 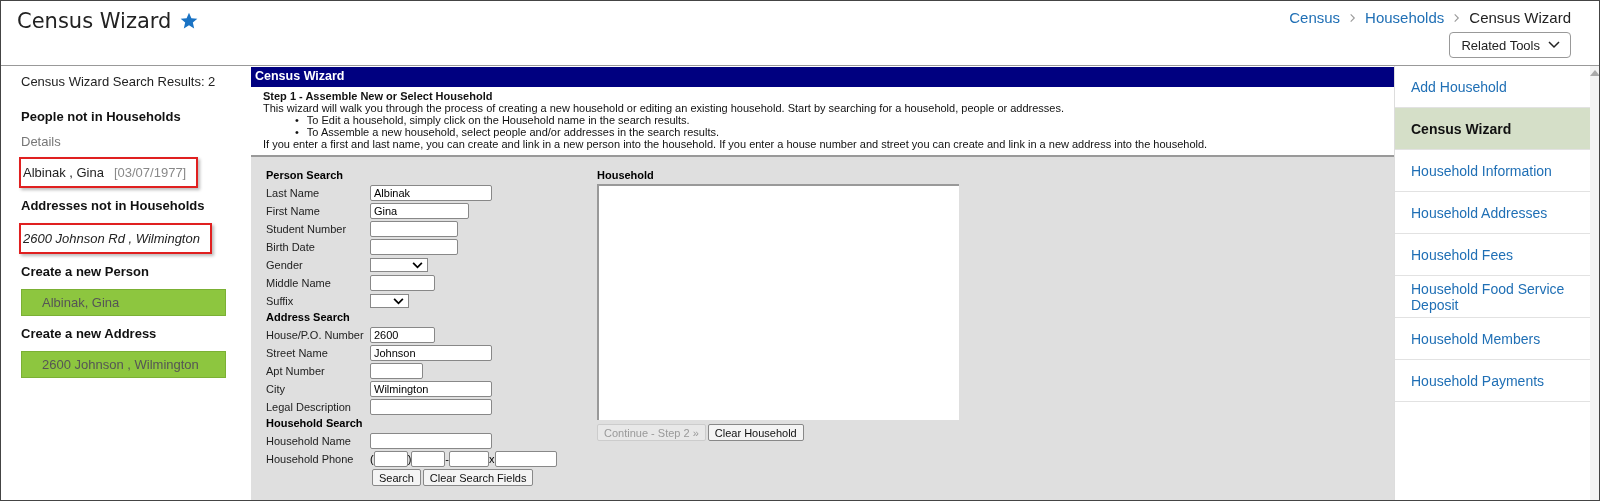 What do you see at coordinates (736, 144) in the screenshot?
I see `note-text: If you enter a first and last name, you can create and link in a new person into the household. If you enter a house number and street you can create and link in a new address into the household.` at bounding box center [736, 144].